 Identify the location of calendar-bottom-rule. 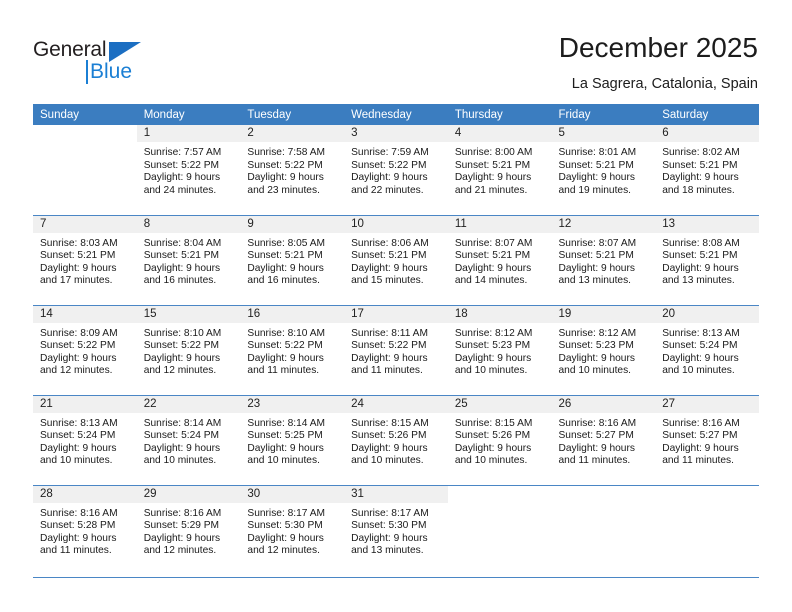
(396, 577).